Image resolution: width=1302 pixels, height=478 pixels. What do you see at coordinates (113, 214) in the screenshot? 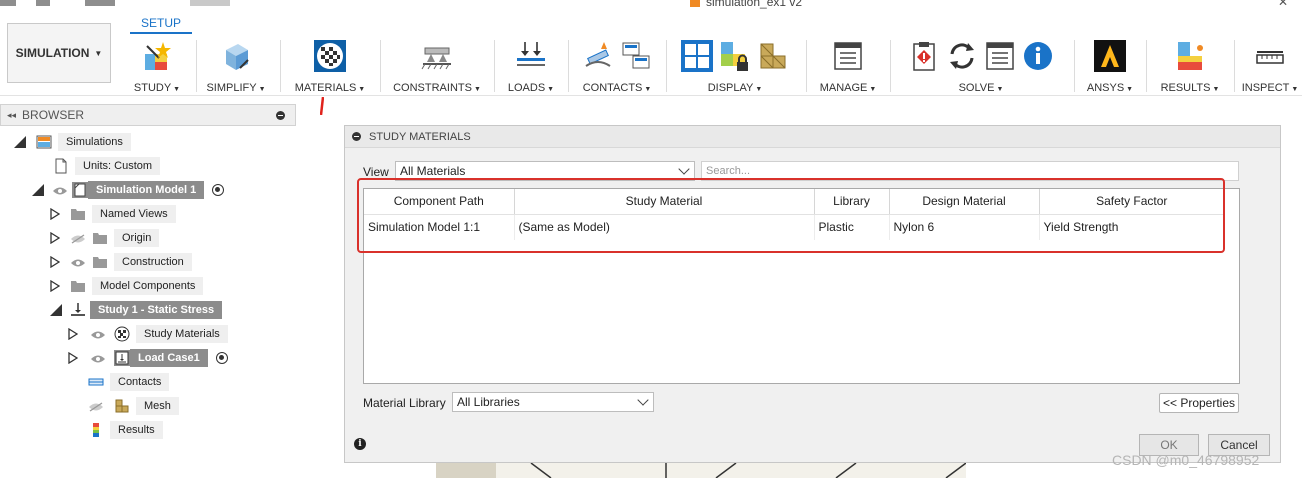
I see `tree-node-named-views: Named Views` at bounding box center [113, 214].